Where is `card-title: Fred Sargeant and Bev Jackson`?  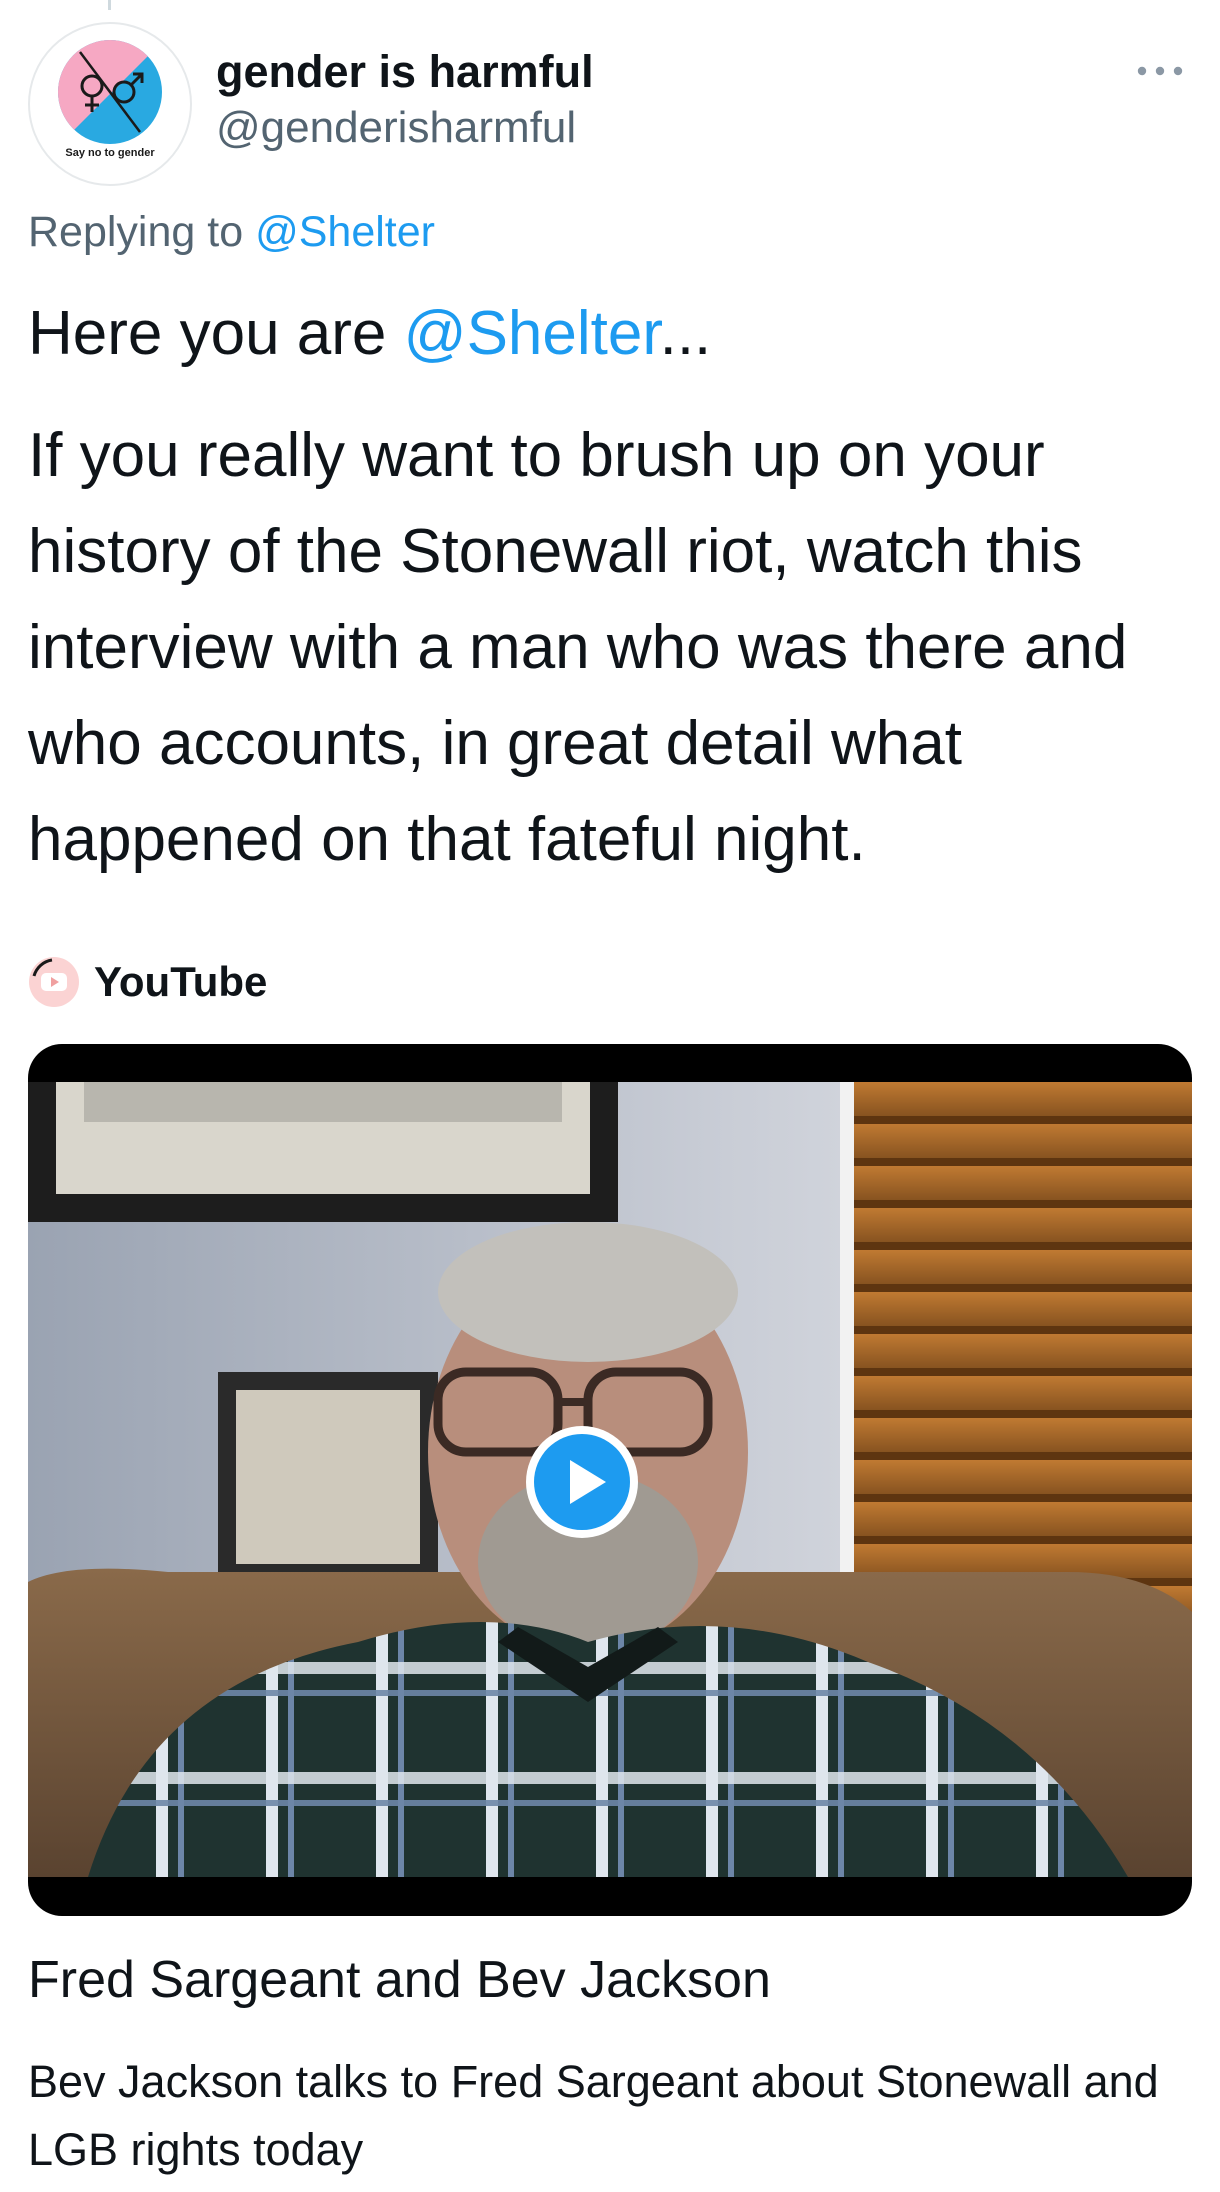
card-title: Fred Sargeant and Bev Jackson is located at coordinates (399, 1980).